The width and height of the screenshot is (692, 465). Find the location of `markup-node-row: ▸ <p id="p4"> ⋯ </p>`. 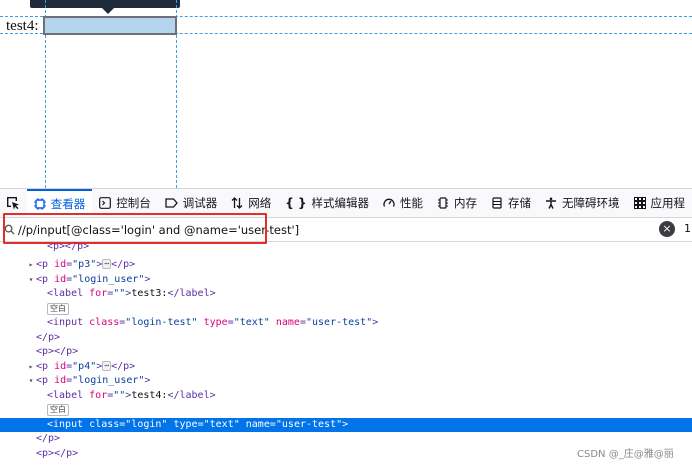

markup-node-row: ▸ <p id="p4"> ⋯ </p> is located at coordinates (346, 367).